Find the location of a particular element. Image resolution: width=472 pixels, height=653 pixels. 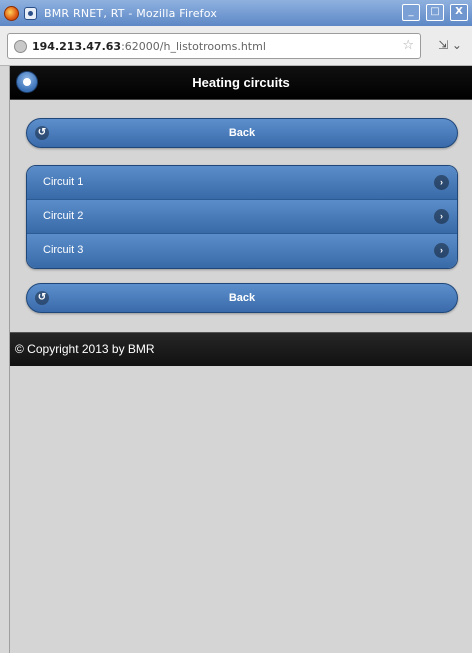

page-header: Heating circuits is located at coordinates (241, 83).